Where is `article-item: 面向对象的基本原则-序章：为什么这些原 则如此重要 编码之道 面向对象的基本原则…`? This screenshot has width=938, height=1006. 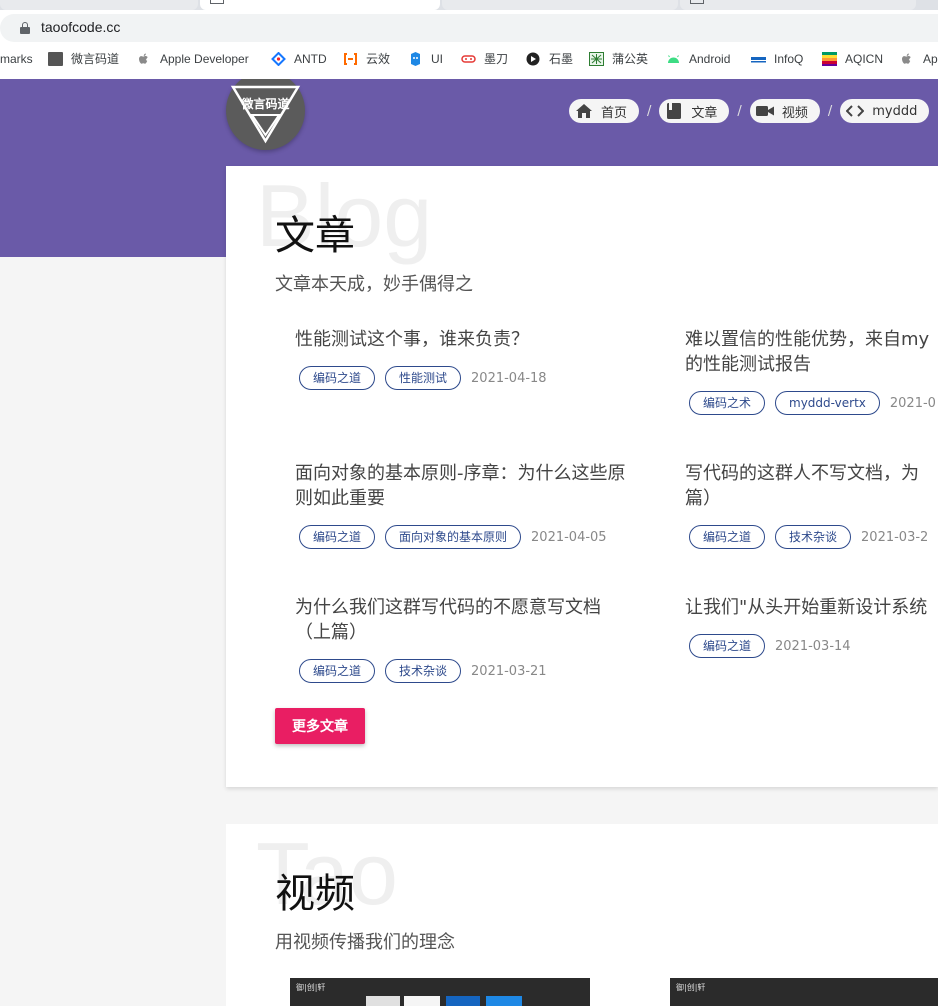 article-item: 面向对象的基本原则-序章：为什么这些原 则如此重要 编码之道 面向对象的基本原则… is located at coordinates (475, 505).